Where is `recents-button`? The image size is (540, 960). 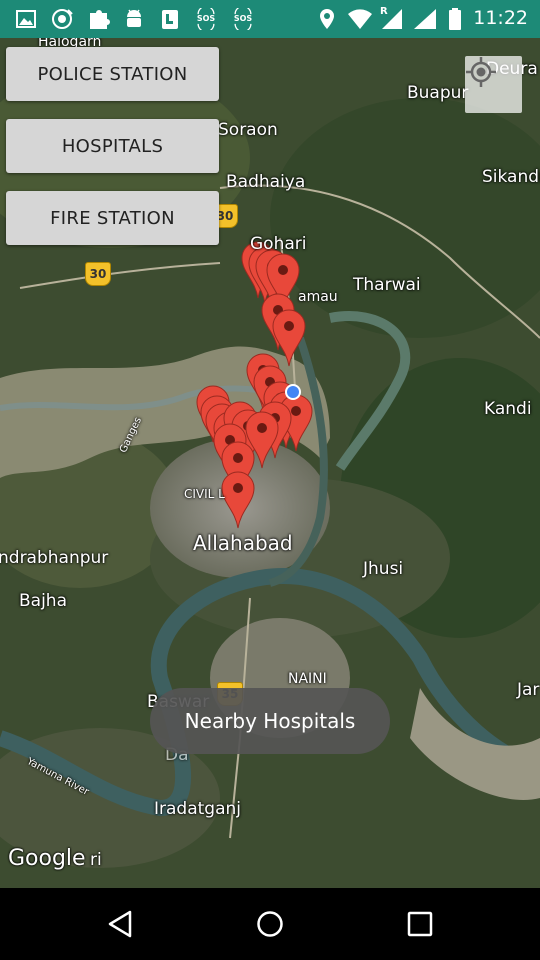
recents-button is located at coordinates (420, 924).